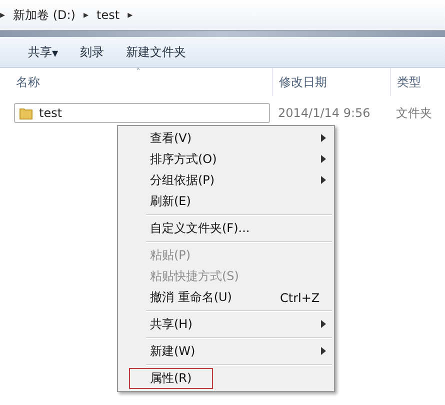 Image resolution: width=445 pixels, height=405 pixels. What do you see at coordinates (92, 52) in the screenshot?
I see `toolbar-button: 刻录` at bounding box center [92, 52].